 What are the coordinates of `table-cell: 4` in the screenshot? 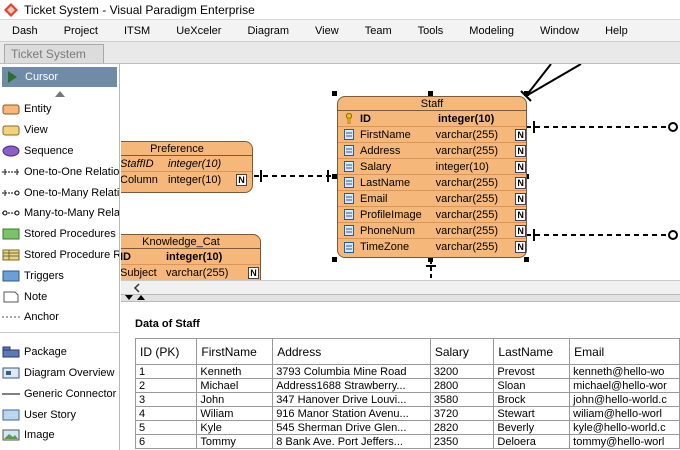 It's located at (166, 413).